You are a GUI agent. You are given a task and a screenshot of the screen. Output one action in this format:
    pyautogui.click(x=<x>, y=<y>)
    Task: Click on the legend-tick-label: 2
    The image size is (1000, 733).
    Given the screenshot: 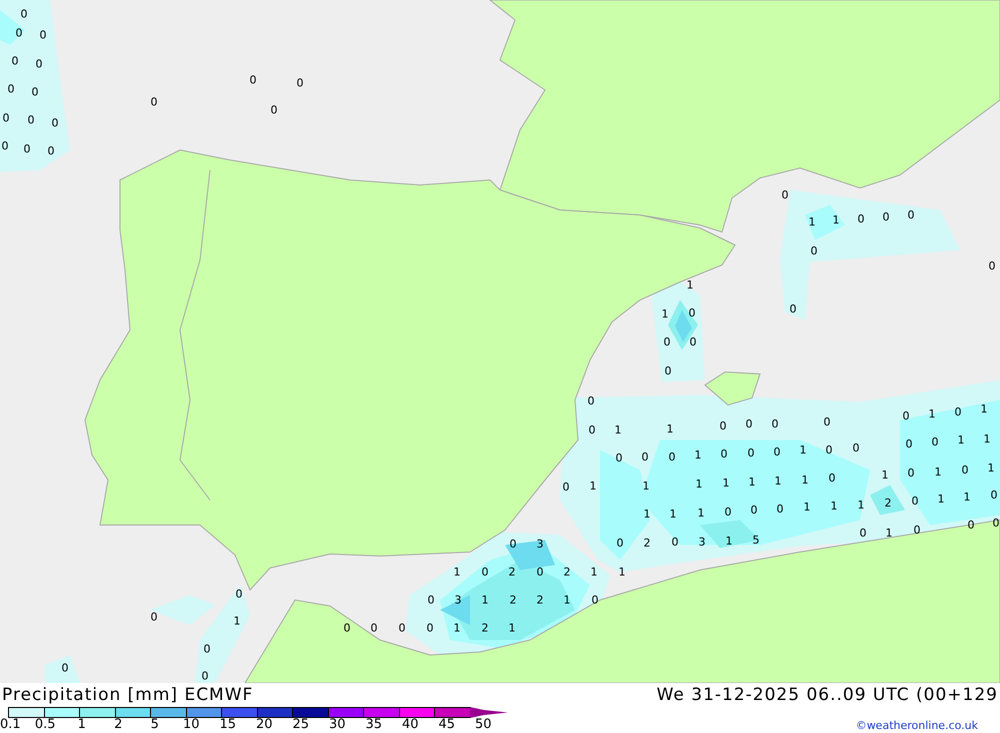 What is the action you would take?
    pyautogui.click(x=118, y=725)
    